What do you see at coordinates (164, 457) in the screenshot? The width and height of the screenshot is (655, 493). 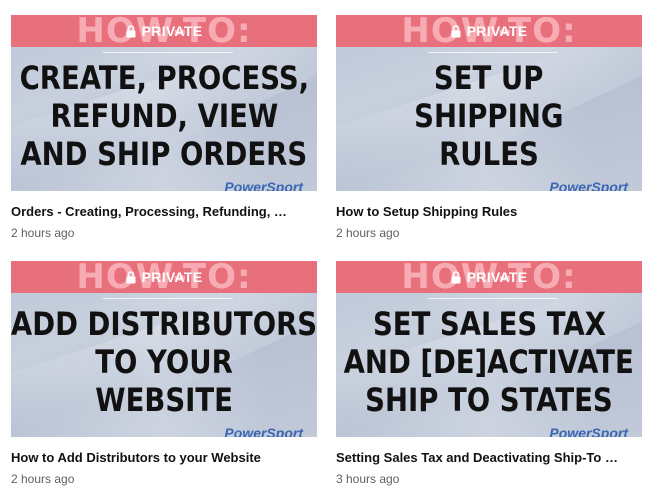 I see `video-title: How to Add Distributors to your Website` at bounding box center [164, 457].